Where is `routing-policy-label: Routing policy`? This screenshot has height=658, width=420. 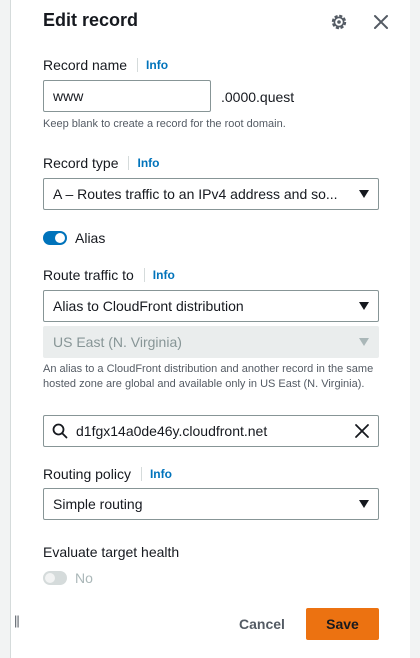 routing-policy-label: Routing policy is located at coordinates (87, 474).